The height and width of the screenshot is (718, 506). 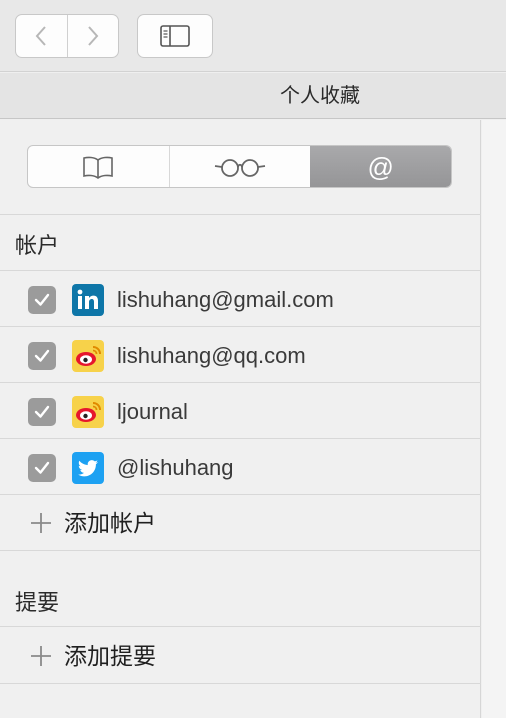 I want to click on chevron-right-icon, so click(x=93, y=36).